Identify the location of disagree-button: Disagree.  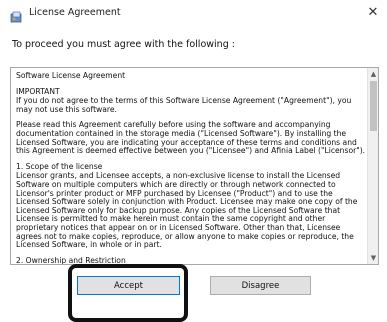
(260, 285).